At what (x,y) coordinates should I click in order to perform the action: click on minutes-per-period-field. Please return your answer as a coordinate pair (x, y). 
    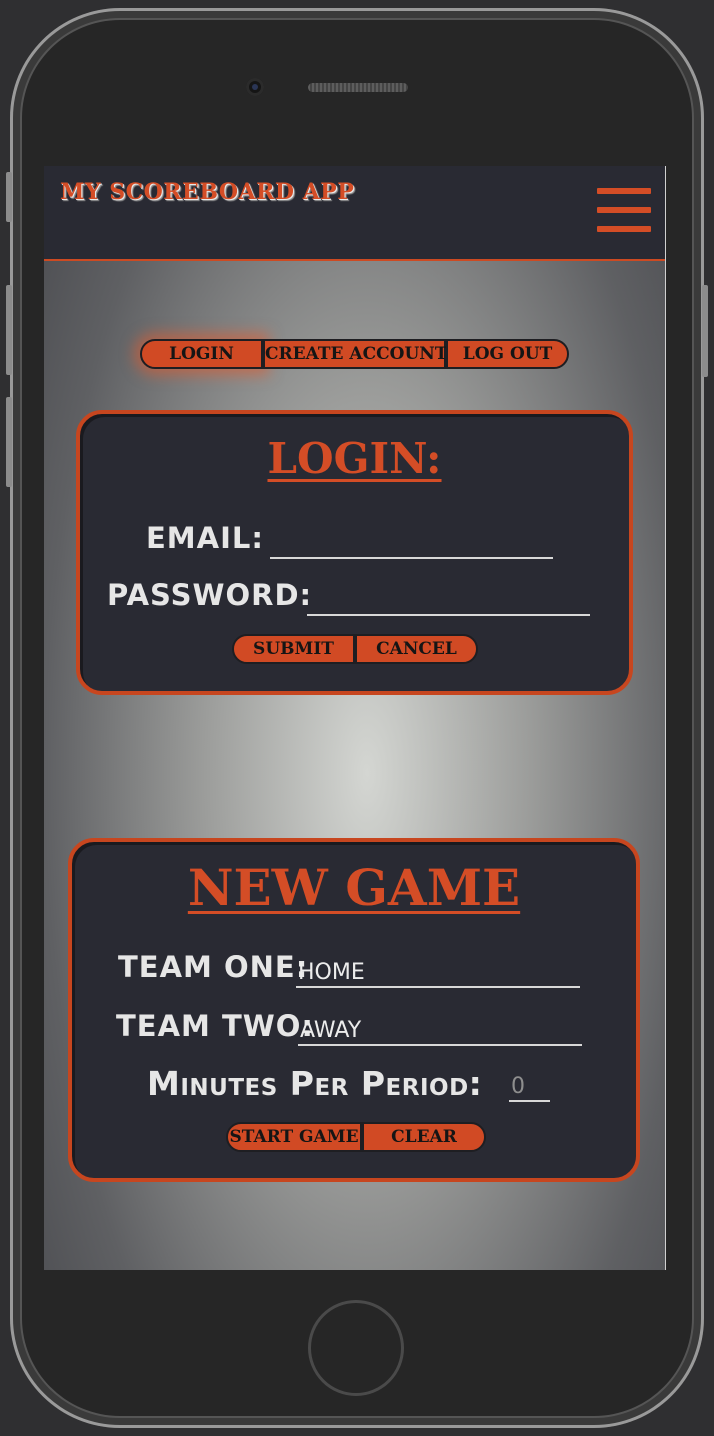
    Looking at the image, I should click on (529, 1087).